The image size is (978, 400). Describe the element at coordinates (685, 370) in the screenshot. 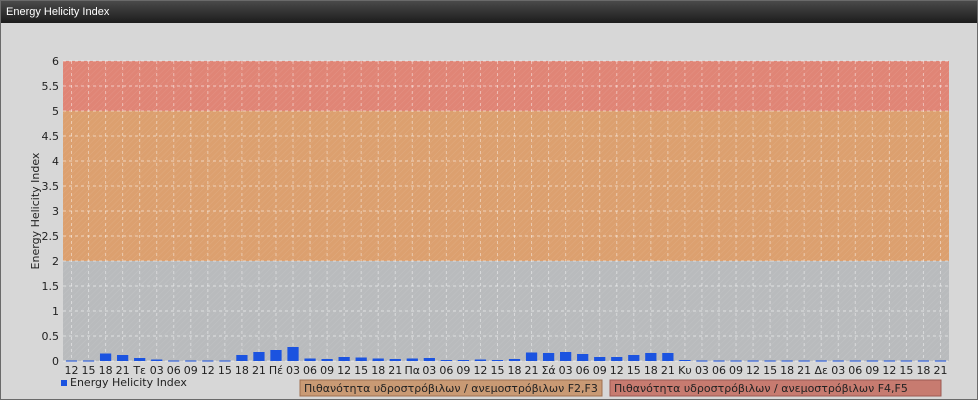

I see `x-tick-label: Κυ` at that location.